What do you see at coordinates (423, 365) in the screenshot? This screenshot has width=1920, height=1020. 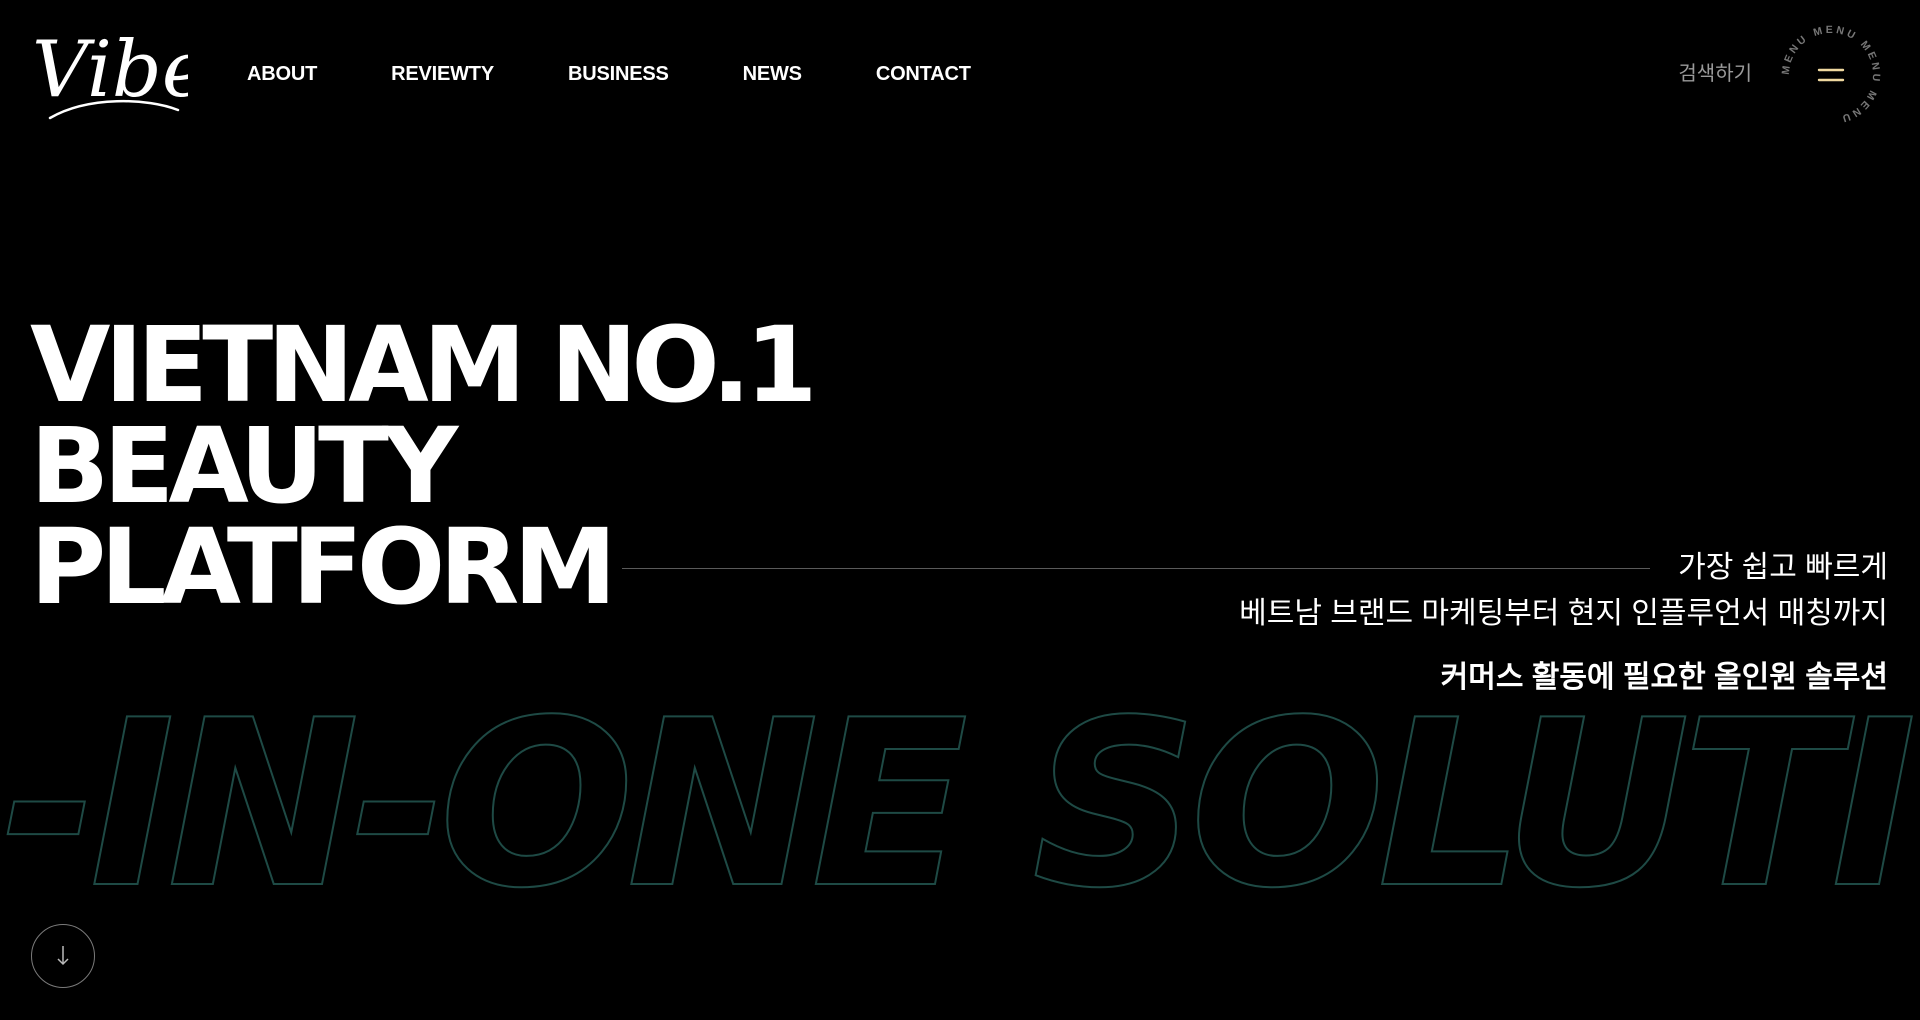 I see `hero-title-line: VIETNAM NO.1` at bounding box center [423, 365].